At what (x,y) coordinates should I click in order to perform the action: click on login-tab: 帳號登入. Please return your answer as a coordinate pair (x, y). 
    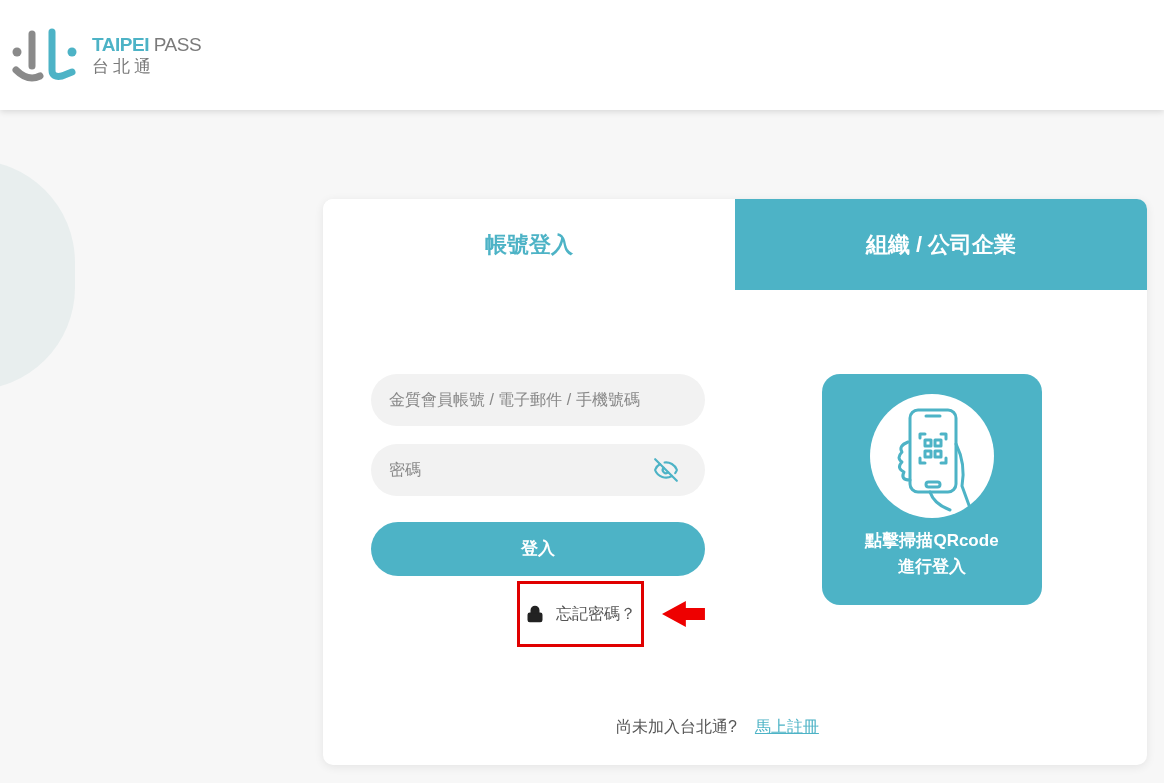
    Looking at the image, I should click on (529, 244).